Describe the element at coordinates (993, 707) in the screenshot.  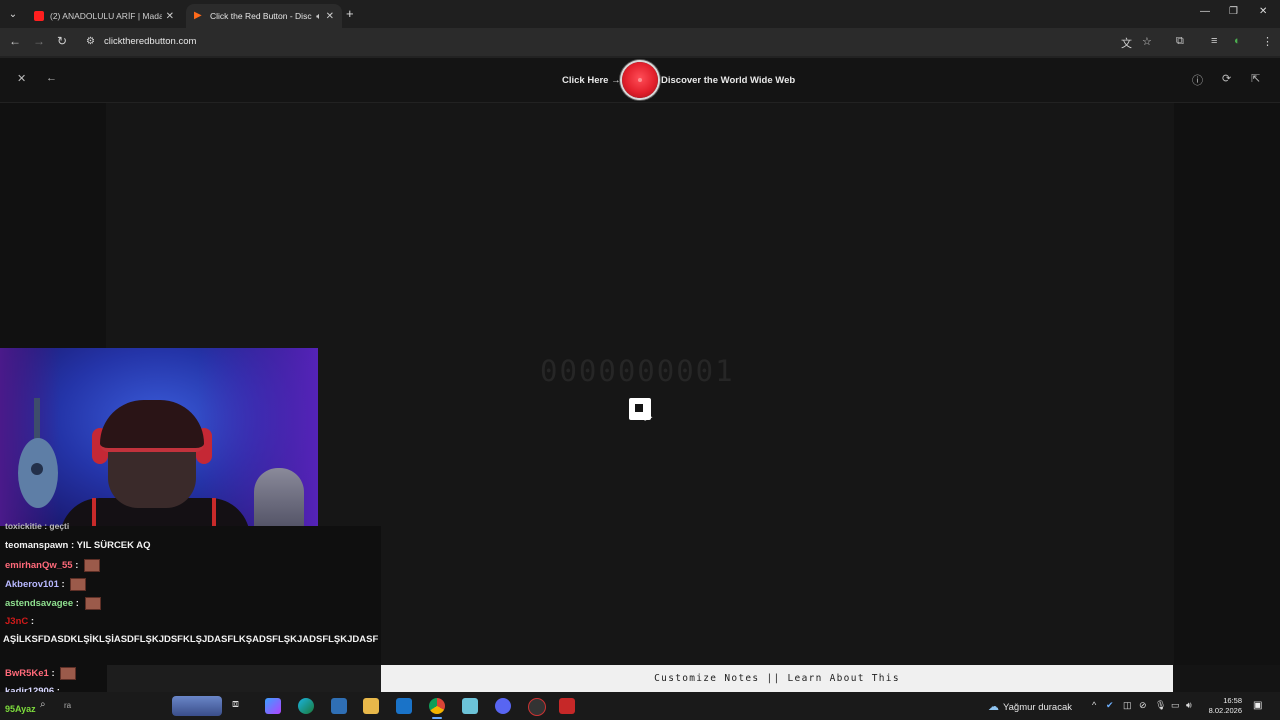
I see `rain-cloud-icon: ☁` at that location.